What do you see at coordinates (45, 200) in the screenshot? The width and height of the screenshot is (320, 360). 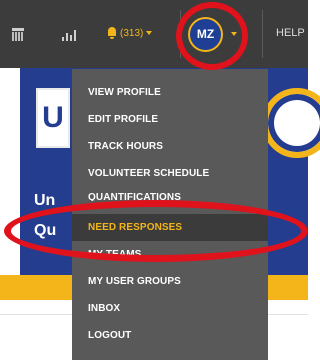 I see `banner-title-line1: Un` at bounding box center [45, 200].